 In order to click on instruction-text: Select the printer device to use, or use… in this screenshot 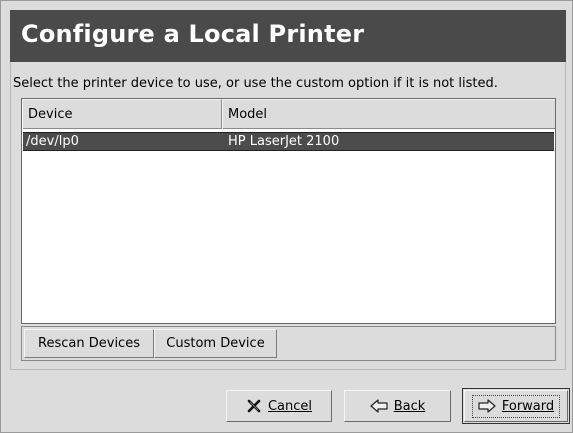, I will do `click(255, 83)`.